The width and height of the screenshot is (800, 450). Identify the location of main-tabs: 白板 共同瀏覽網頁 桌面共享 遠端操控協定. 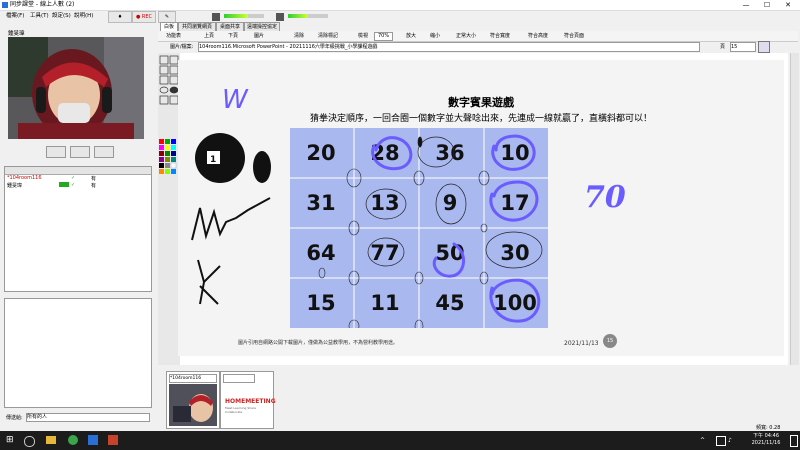
(478, 27).